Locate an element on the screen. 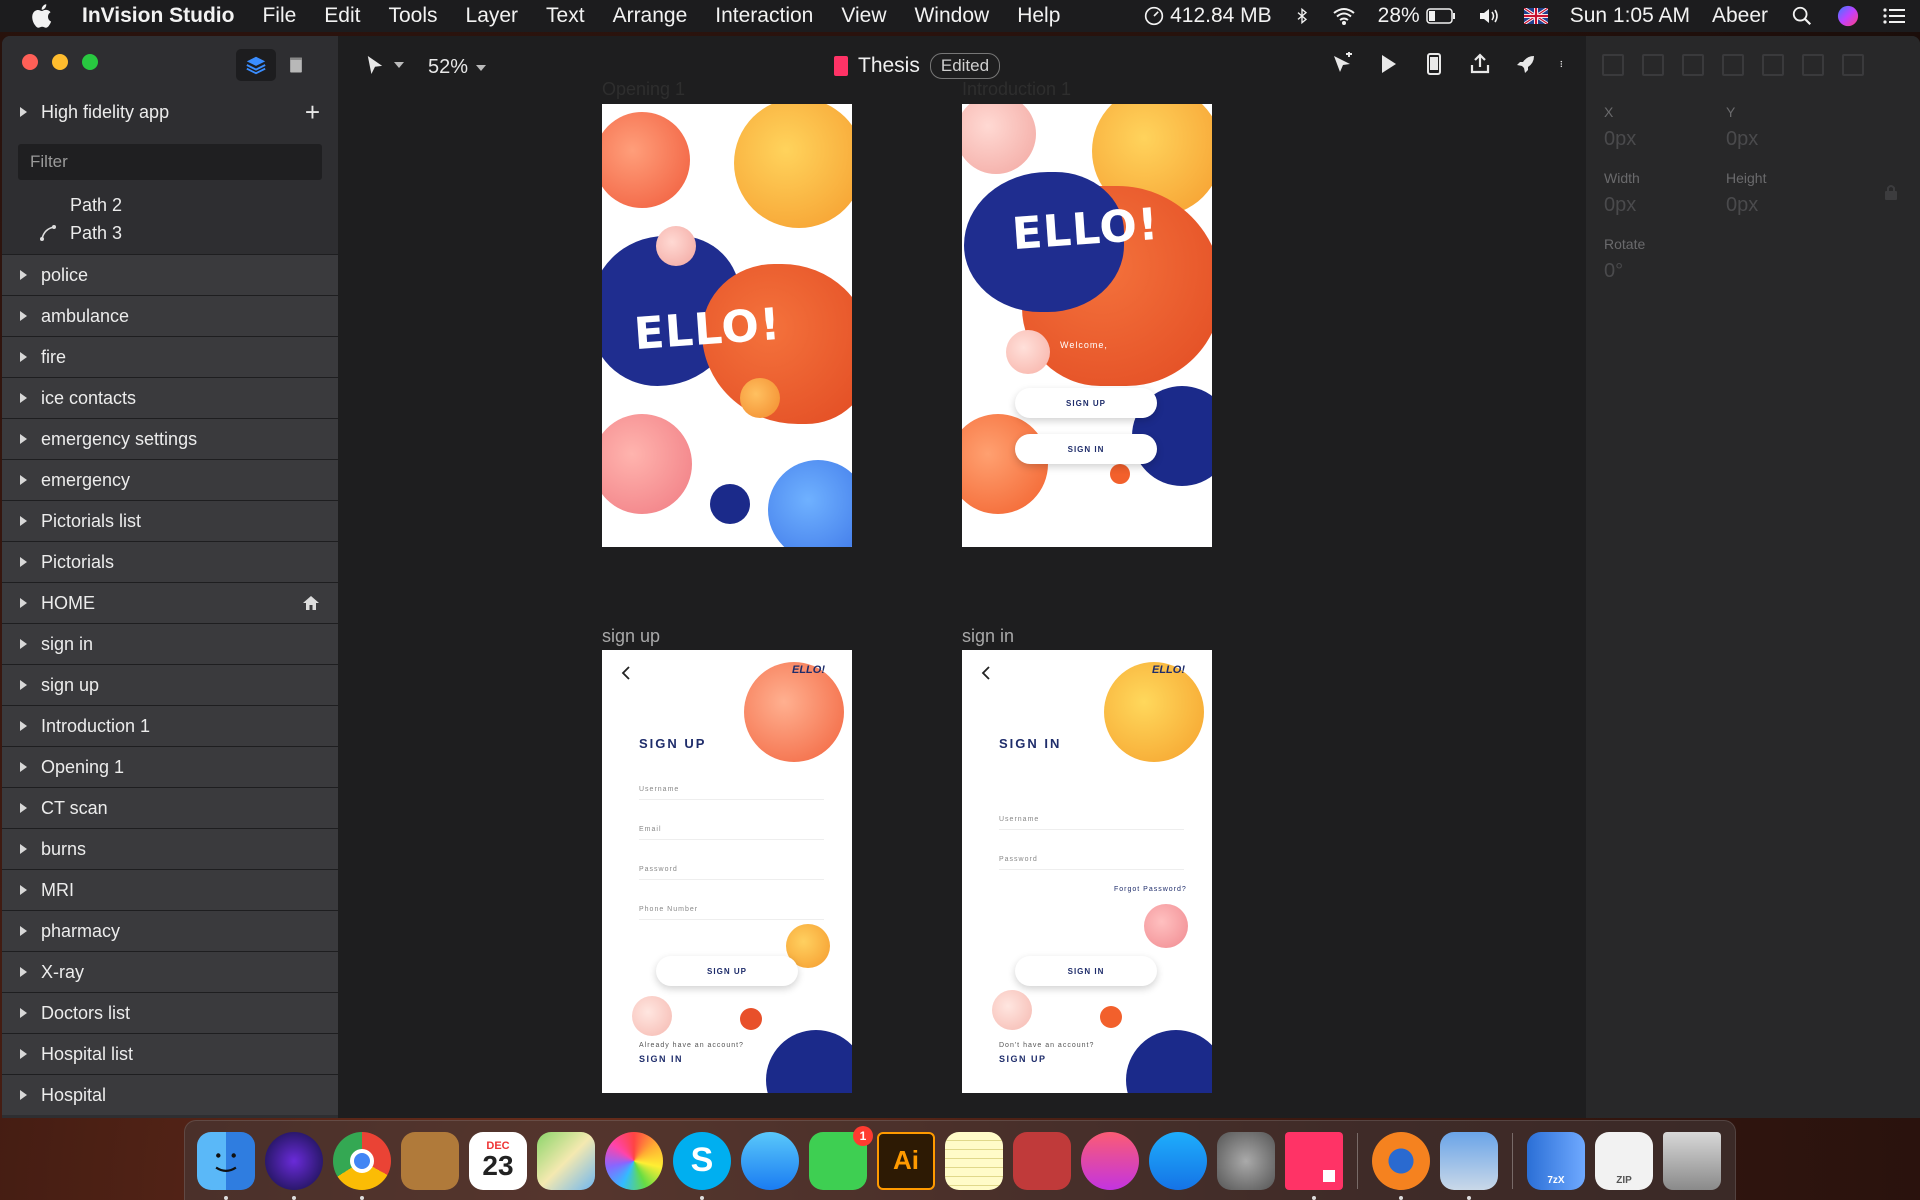 The width and height of the screenshot is (1920, 1200). illustrator-icon: Ai is located at coordinates (906, 1160).